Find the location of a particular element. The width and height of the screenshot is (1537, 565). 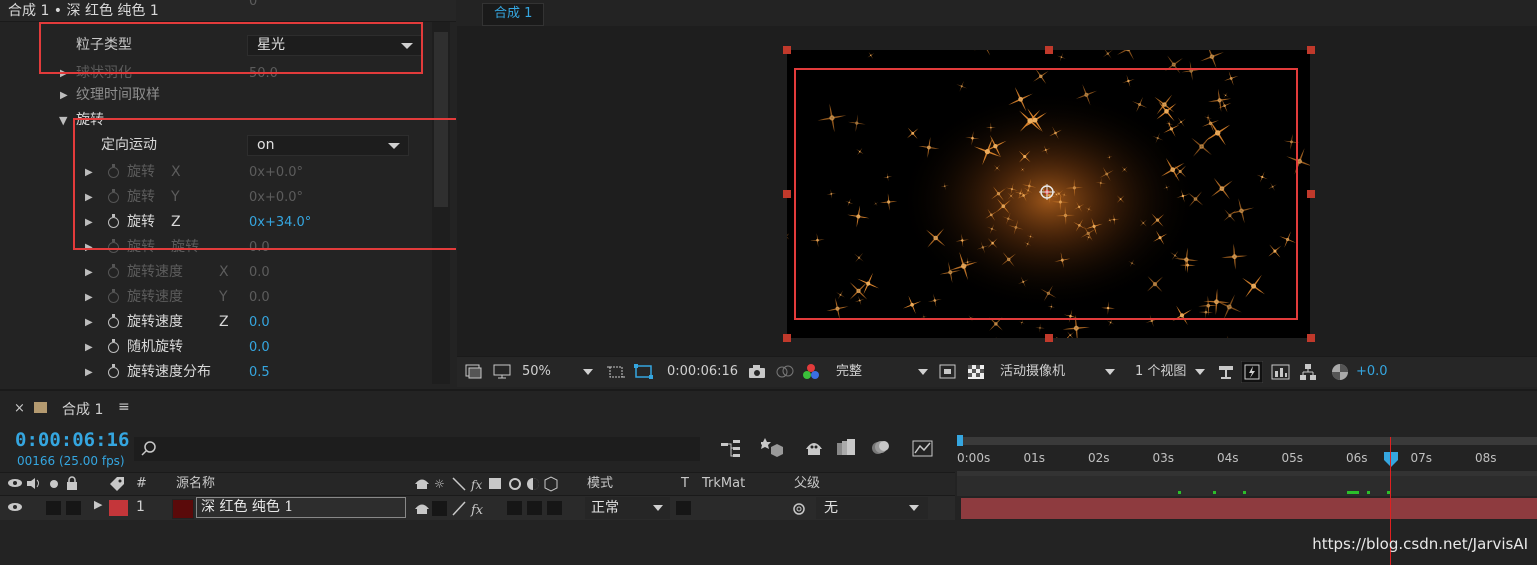

comp-mini-flowchart-icon is located at coordinates (731, 449).